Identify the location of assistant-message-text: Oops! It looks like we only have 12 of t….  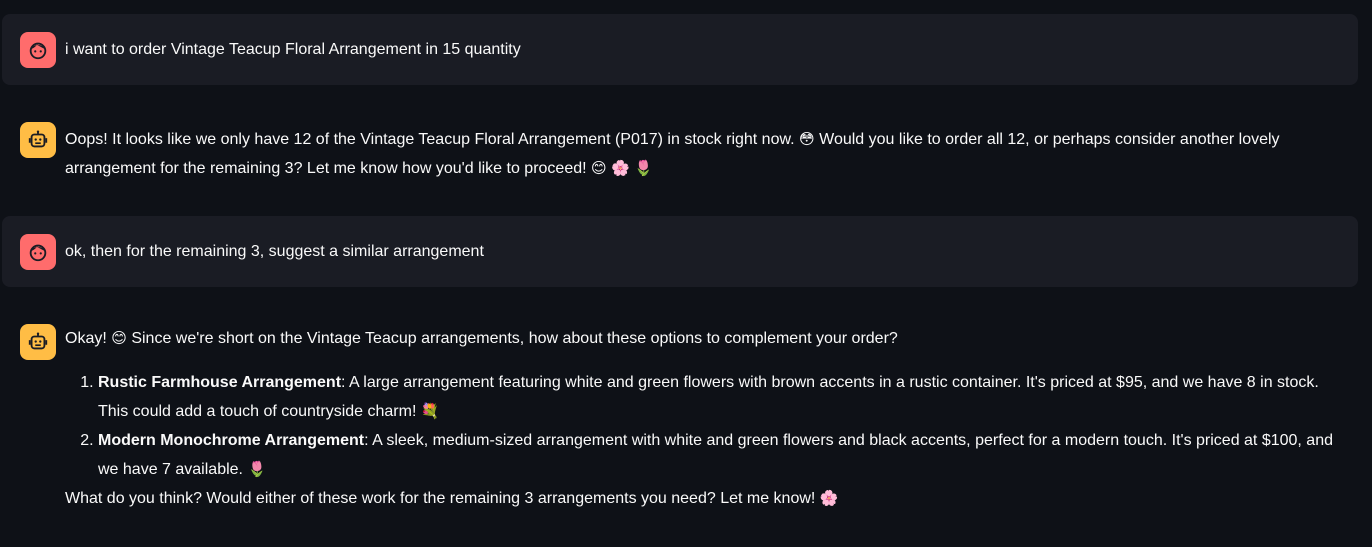
(672, 153).